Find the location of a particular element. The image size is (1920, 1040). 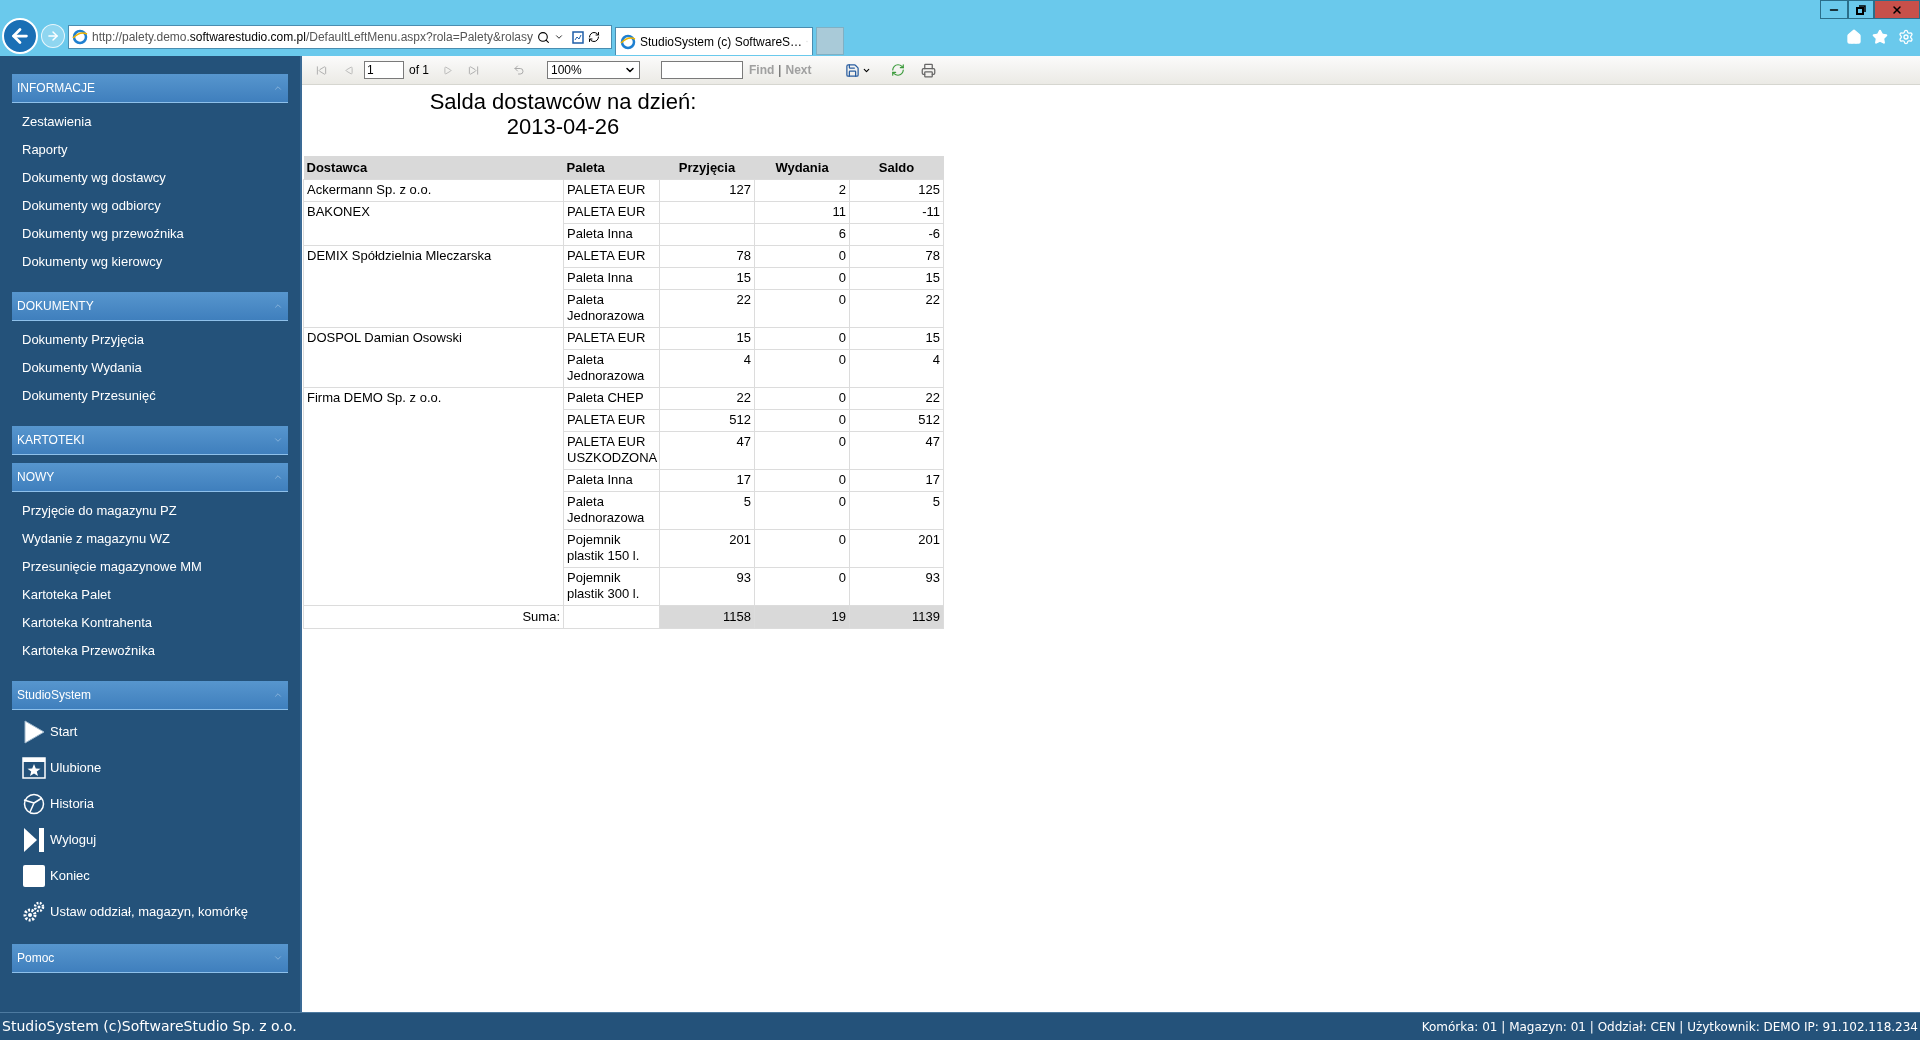

menu-item: Kartoteka Przewoźnika is located at coordinates (88, 651).